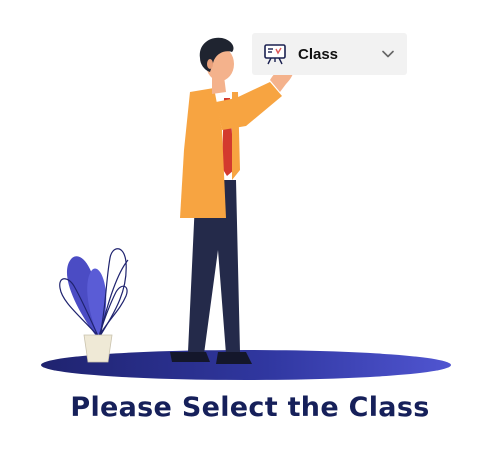  Describe the element at coordinates (250, 407) in the screenshot. I see `select-class-prompt: Please Select the Class` at that location.